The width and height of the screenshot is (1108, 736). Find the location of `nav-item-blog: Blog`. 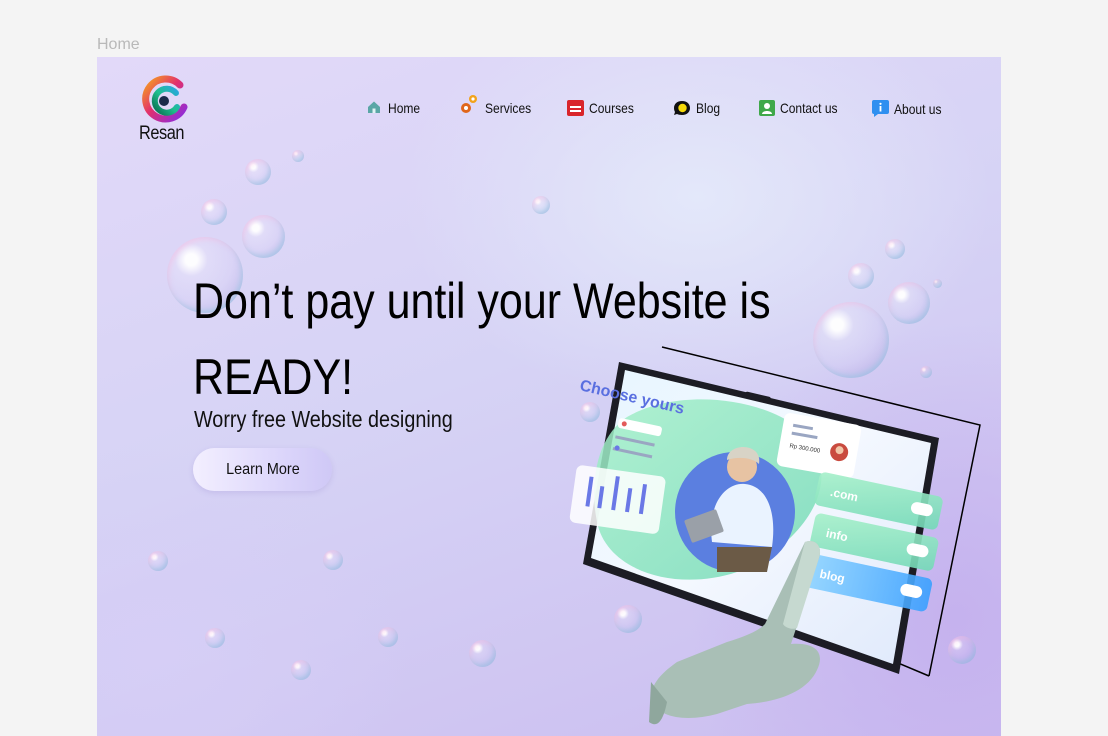

nav-item-blog: Blog is located at coordinates (698, 108).